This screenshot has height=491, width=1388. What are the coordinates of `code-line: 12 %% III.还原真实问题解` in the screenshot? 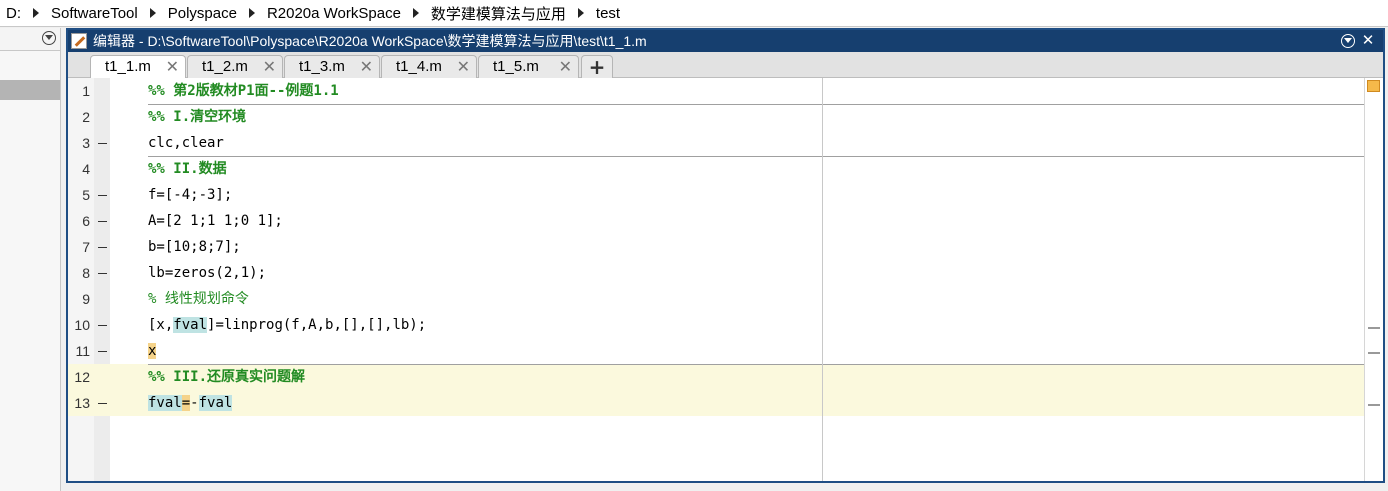 It's located at (716, 377).